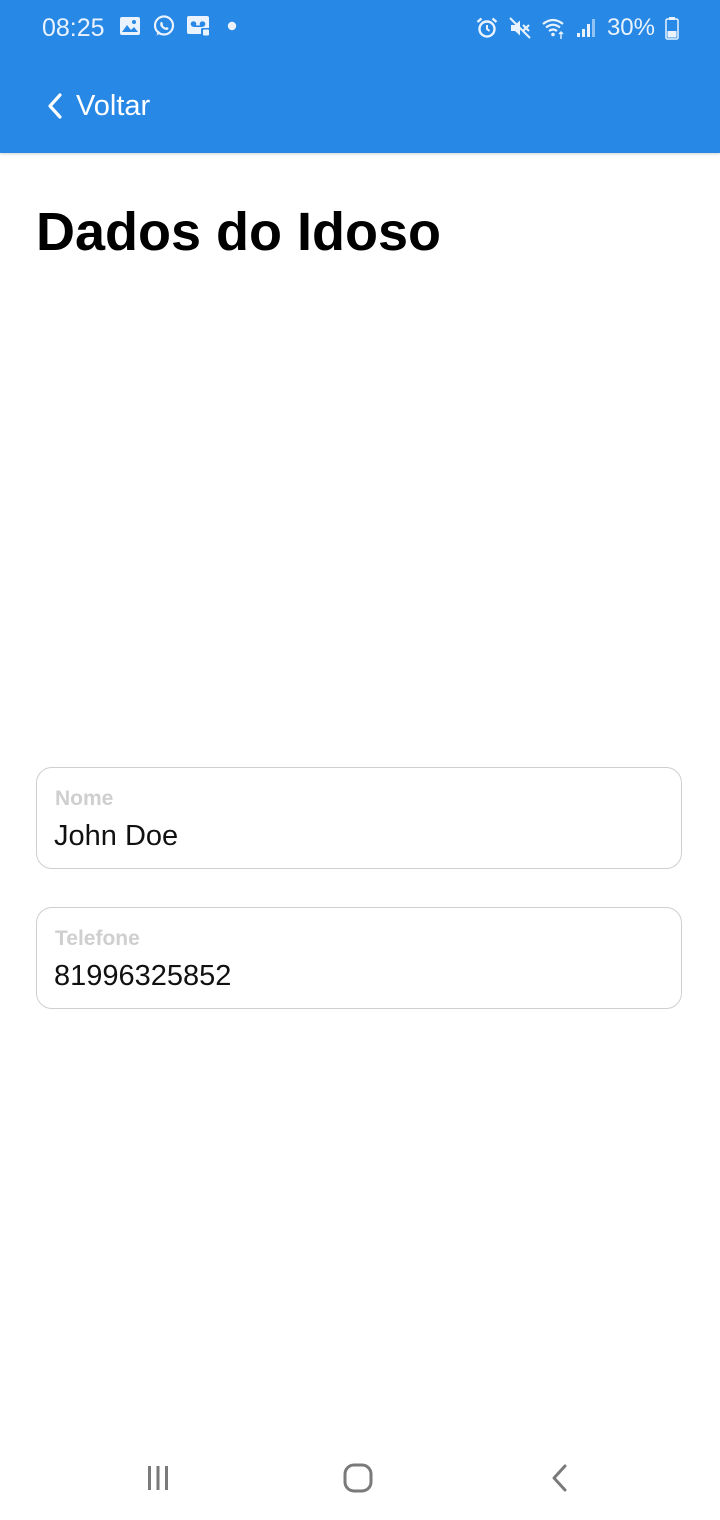 This screenshot has width=720, height=1520. What do you see at coordinates (354, 976) in the screenshot?
I see `phone-input` at bounding box center [354, 976].